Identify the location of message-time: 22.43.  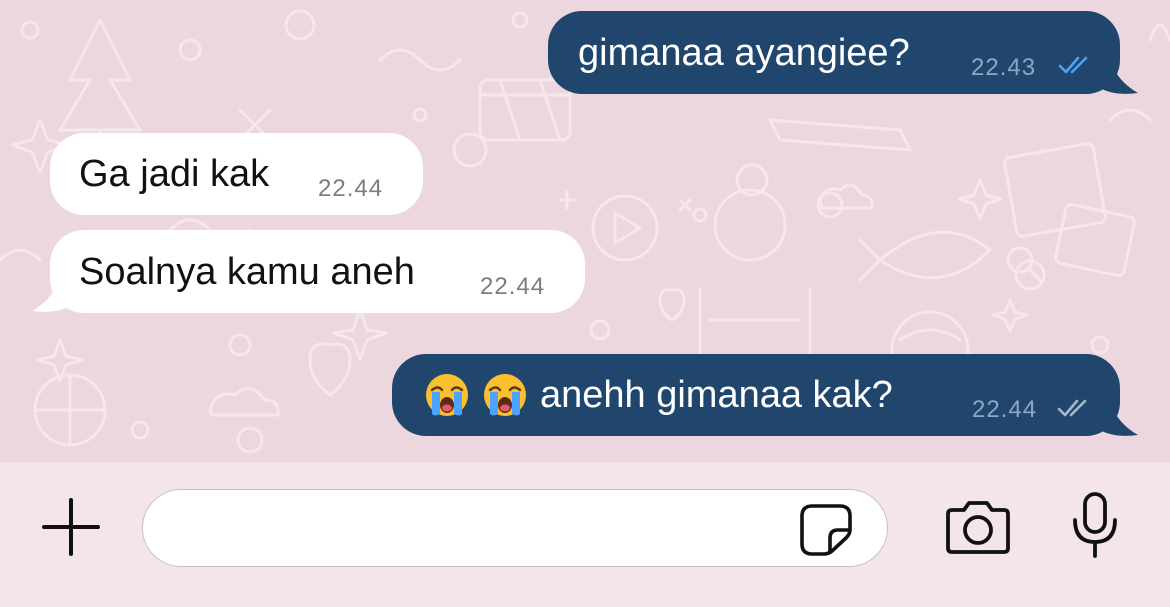
(1004, 67).